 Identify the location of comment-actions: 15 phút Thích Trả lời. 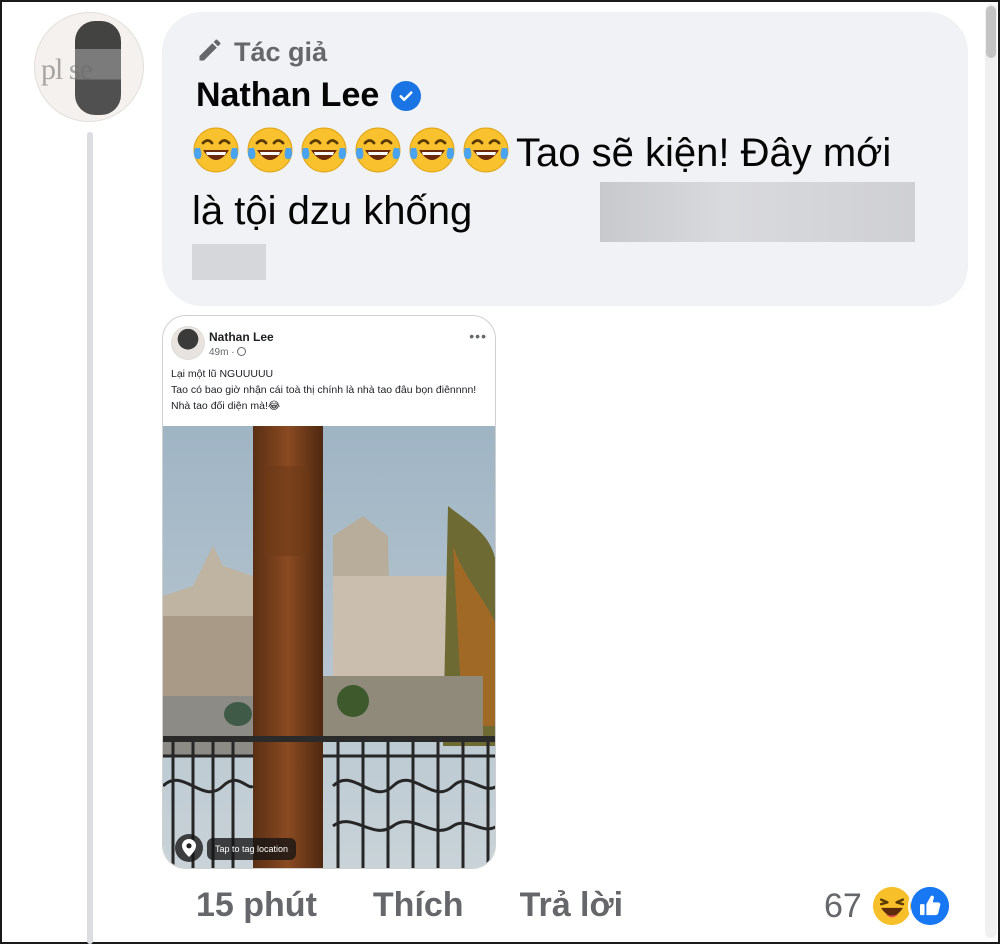
(409, 905).